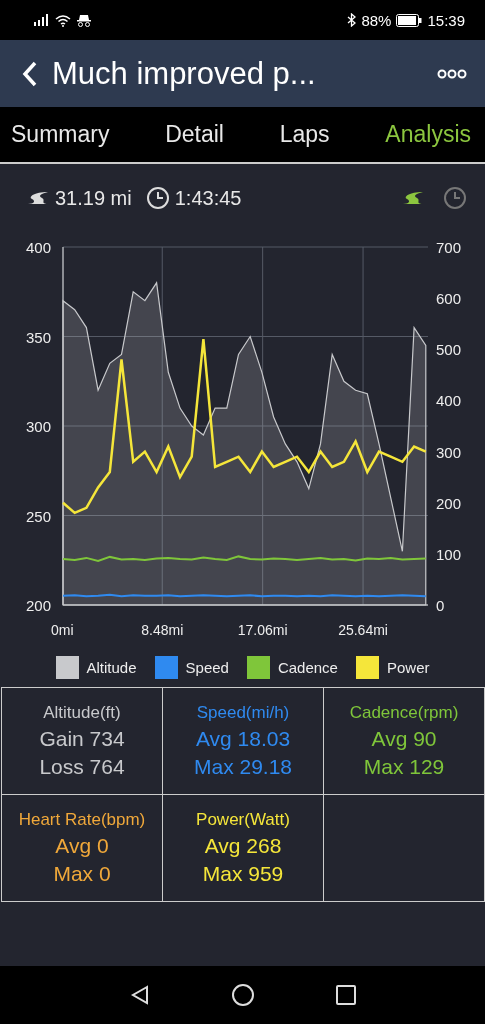  Describe the element at coordinates (243, 713) in the screenshot. I see `stat-title: Speed(mi/h)` at that location.